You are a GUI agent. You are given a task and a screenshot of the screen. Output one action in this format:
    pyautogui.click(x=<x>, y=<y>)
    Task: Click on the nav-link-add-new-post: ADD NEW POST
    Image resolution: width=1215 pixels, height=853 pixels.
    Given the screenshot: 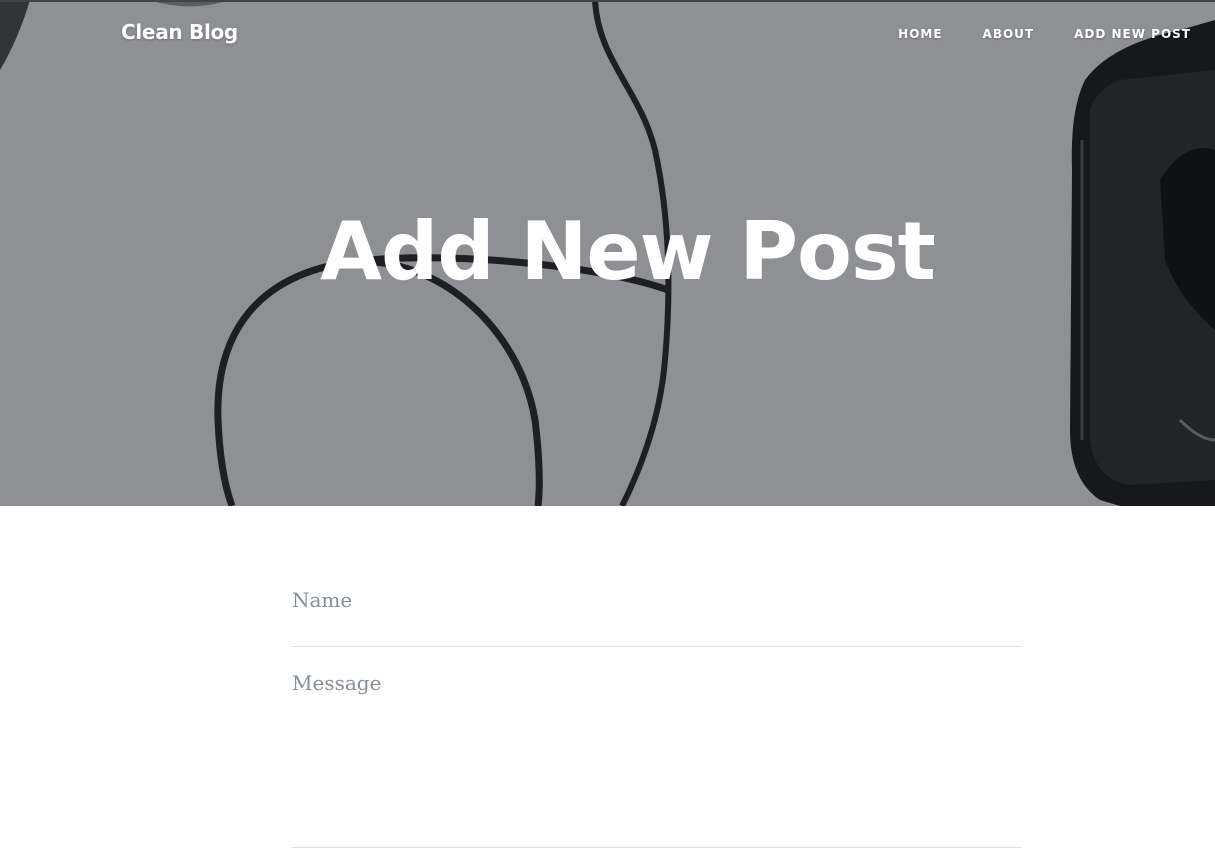 What is the action you would take?
    pyautogui.click(x=1132, y=34)
    